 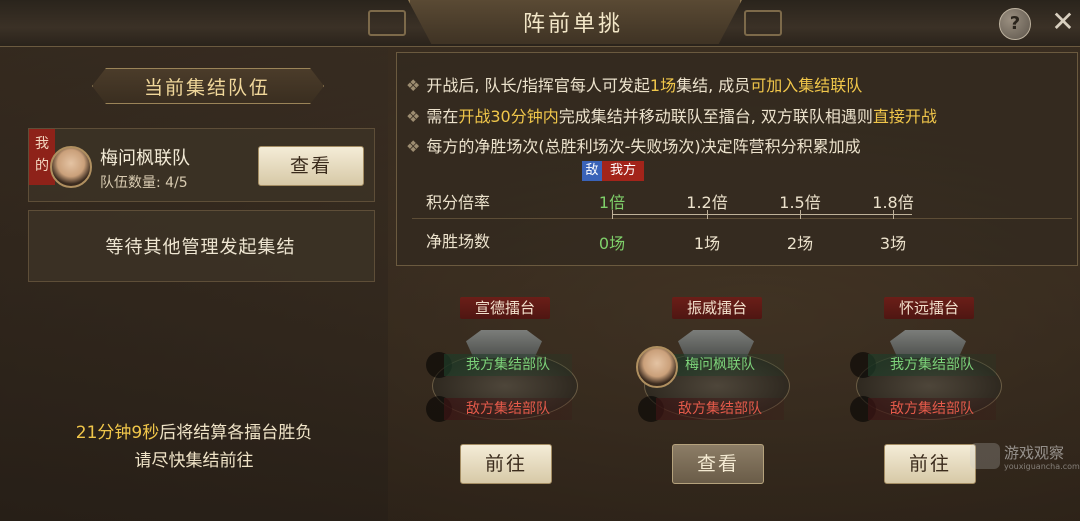 I want to click on net-wins-value: 1场, so click(x=707, y=243).